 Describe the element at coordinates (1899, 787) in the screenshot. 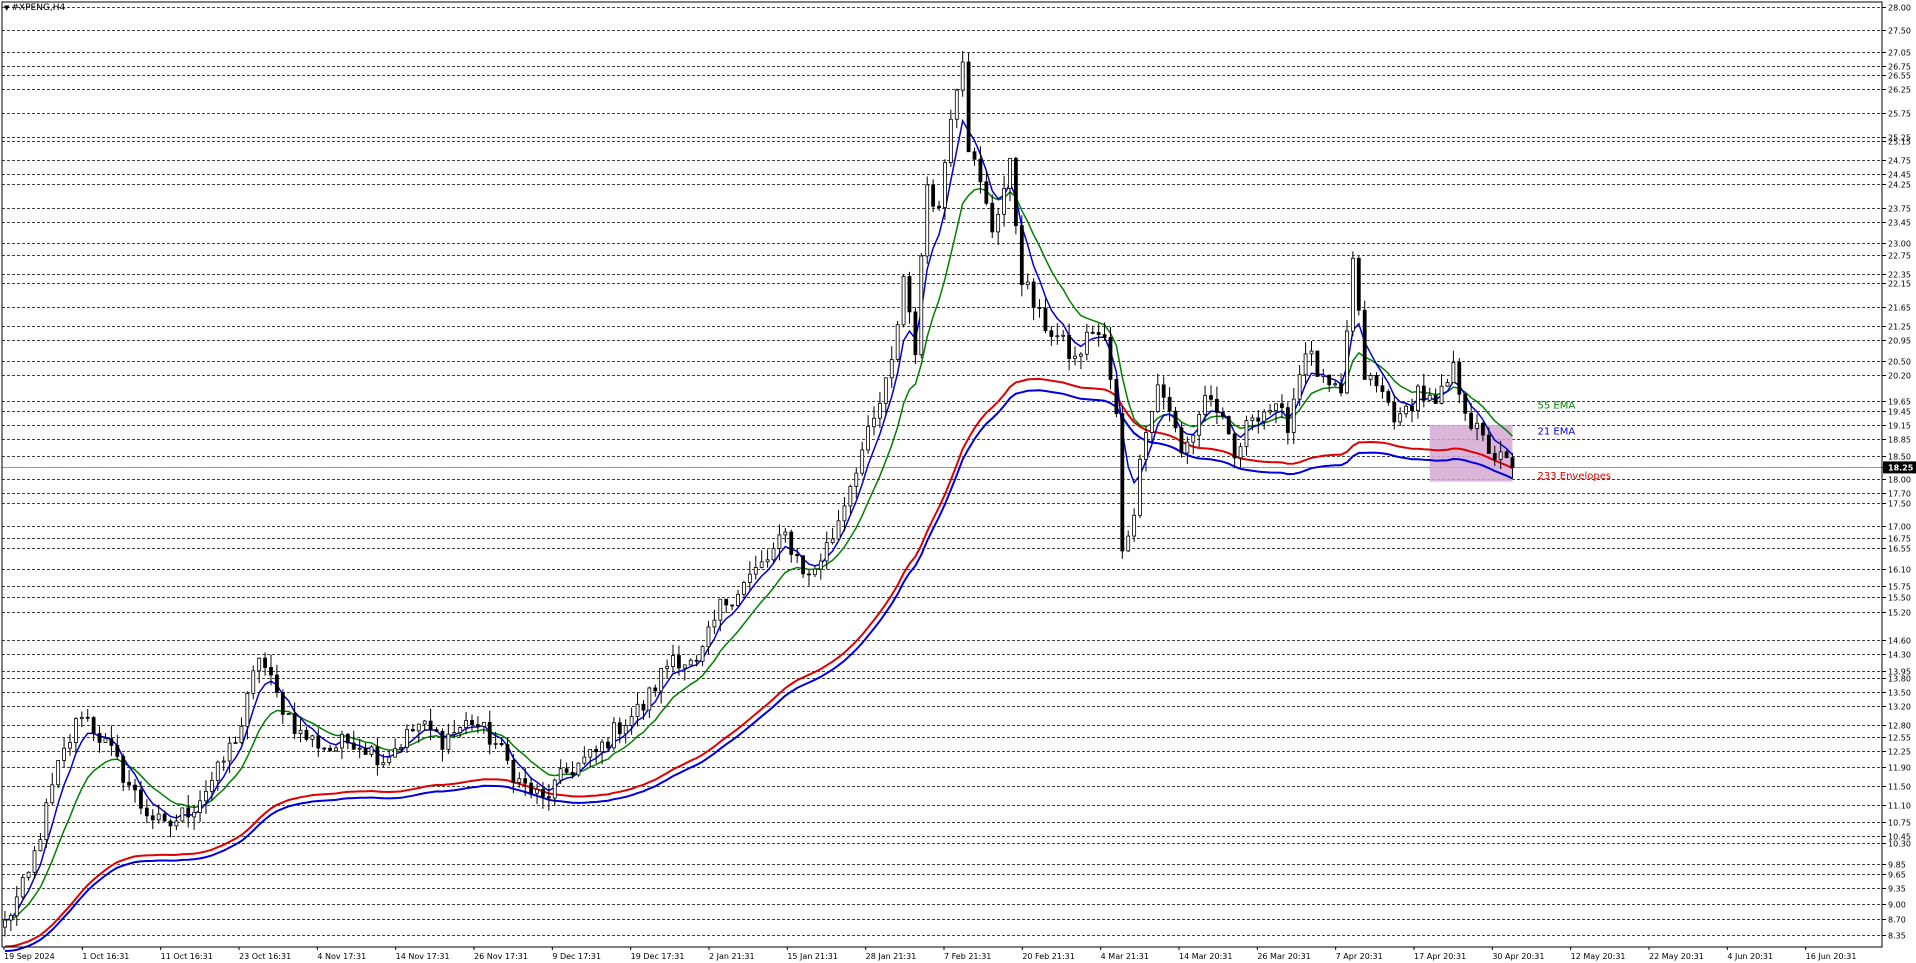

I see `y-tick-label: 11.50` at that location.